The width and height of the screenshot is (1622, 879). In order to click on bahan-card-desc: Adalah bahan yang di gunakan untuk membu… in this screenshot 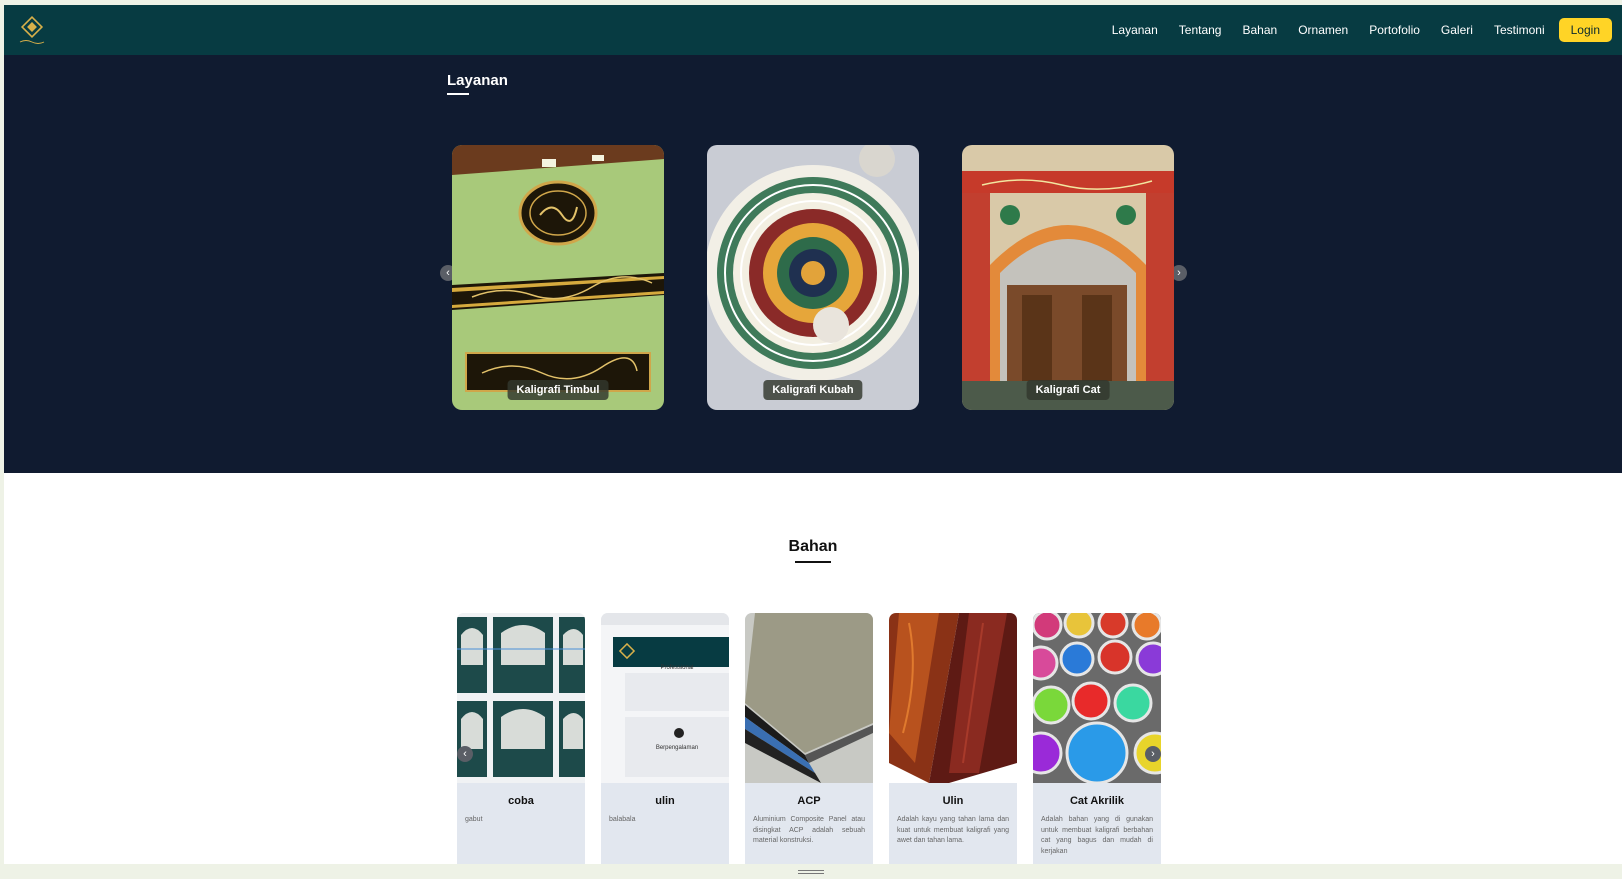, I will do `click(1097, 835)`.